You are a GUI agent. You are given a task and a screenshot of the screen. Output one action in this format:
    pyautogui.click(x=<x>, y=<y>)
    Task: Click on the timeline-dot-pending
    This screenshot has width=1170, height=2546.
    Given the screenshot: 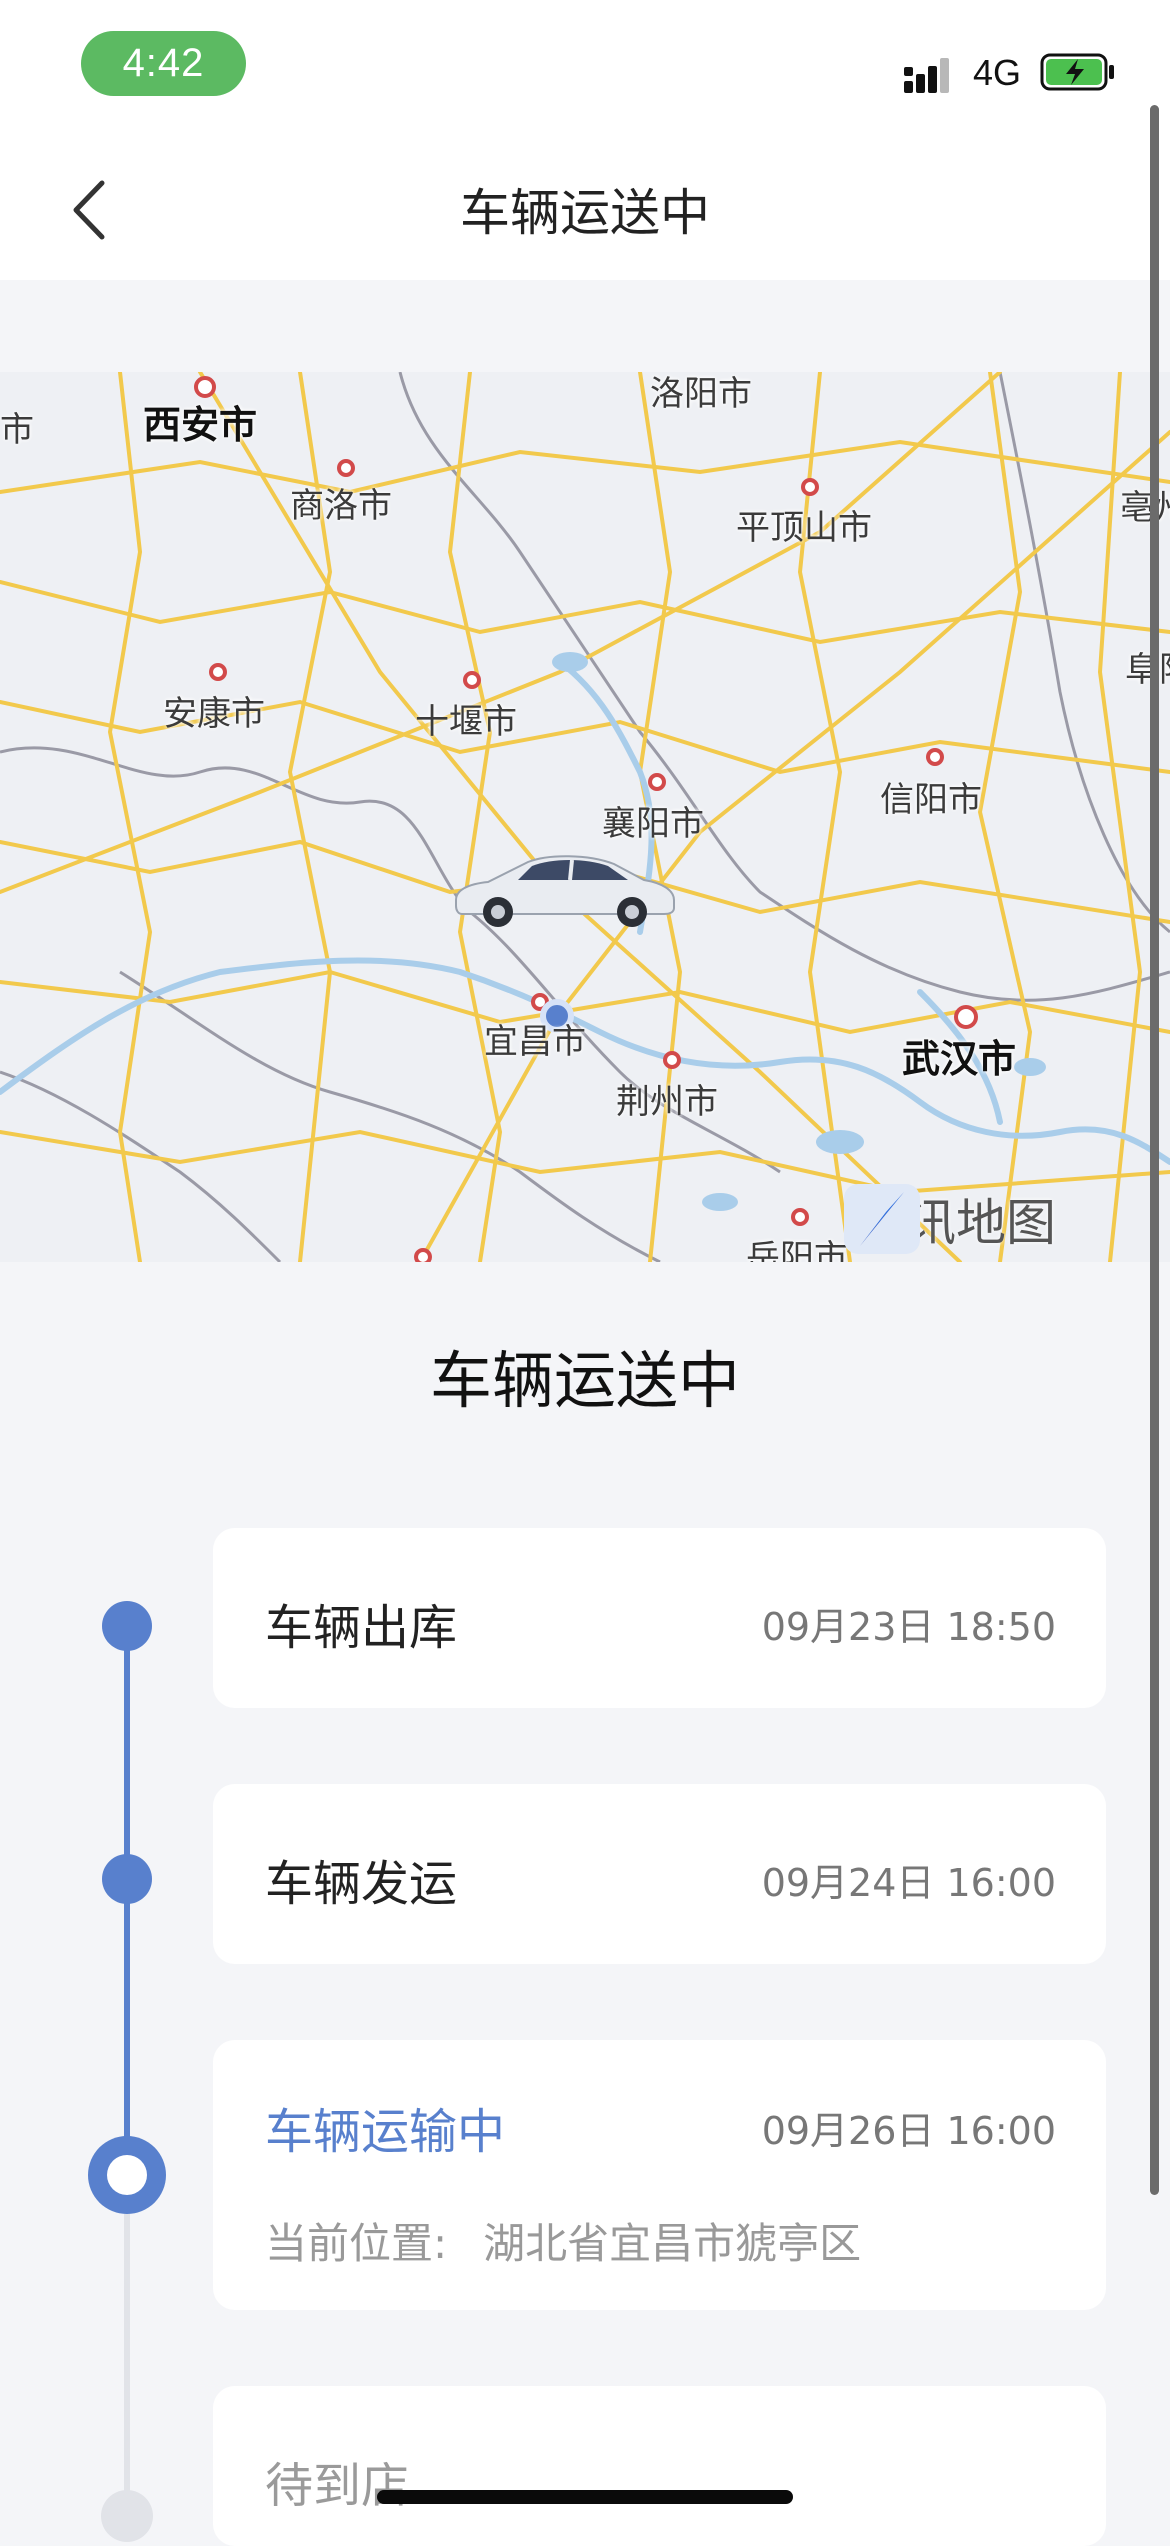 What is the action you would take?
    pyautogui.click(x=127, y=2516)
    